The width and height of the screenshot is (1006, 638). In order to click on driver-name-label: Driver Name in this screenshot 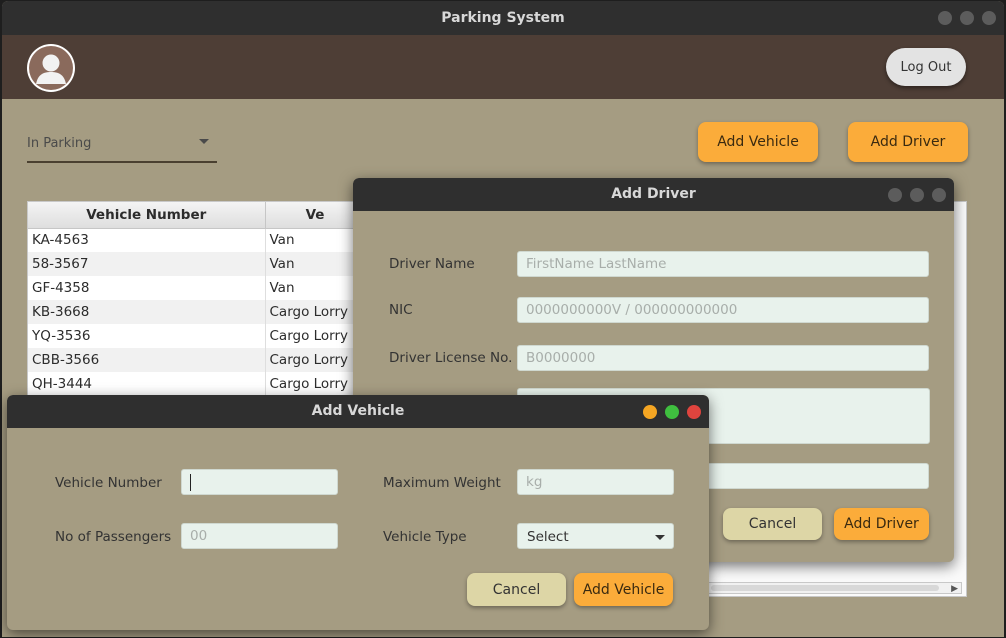, I will do `click(432, 264)`.